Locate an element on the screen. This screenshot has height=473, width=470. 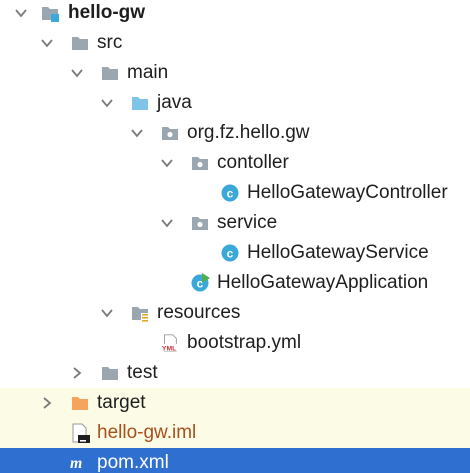
tree-node-target: target is located at coordinates (235, 403).